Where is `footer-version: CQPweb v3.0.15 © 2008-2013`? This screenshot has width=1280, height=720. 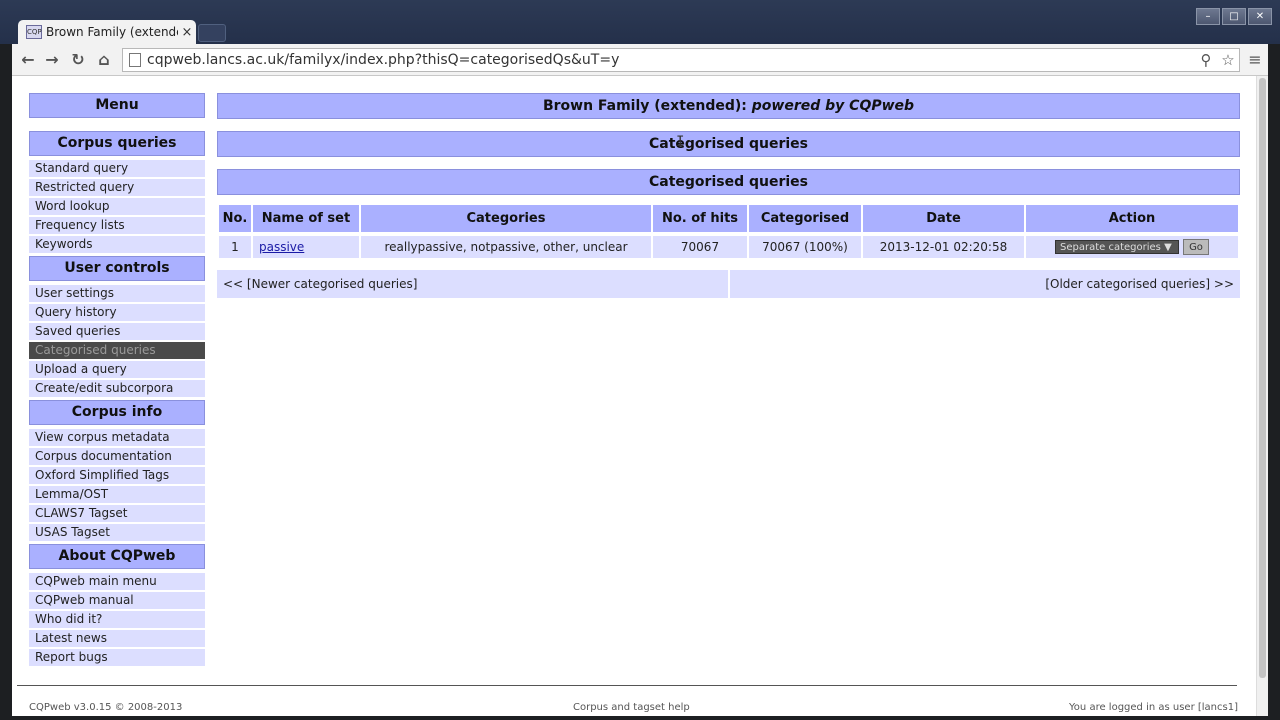 footer-version: CQPweb v3.0.15 © 2008-2013 is located at coordinates (106, 707).